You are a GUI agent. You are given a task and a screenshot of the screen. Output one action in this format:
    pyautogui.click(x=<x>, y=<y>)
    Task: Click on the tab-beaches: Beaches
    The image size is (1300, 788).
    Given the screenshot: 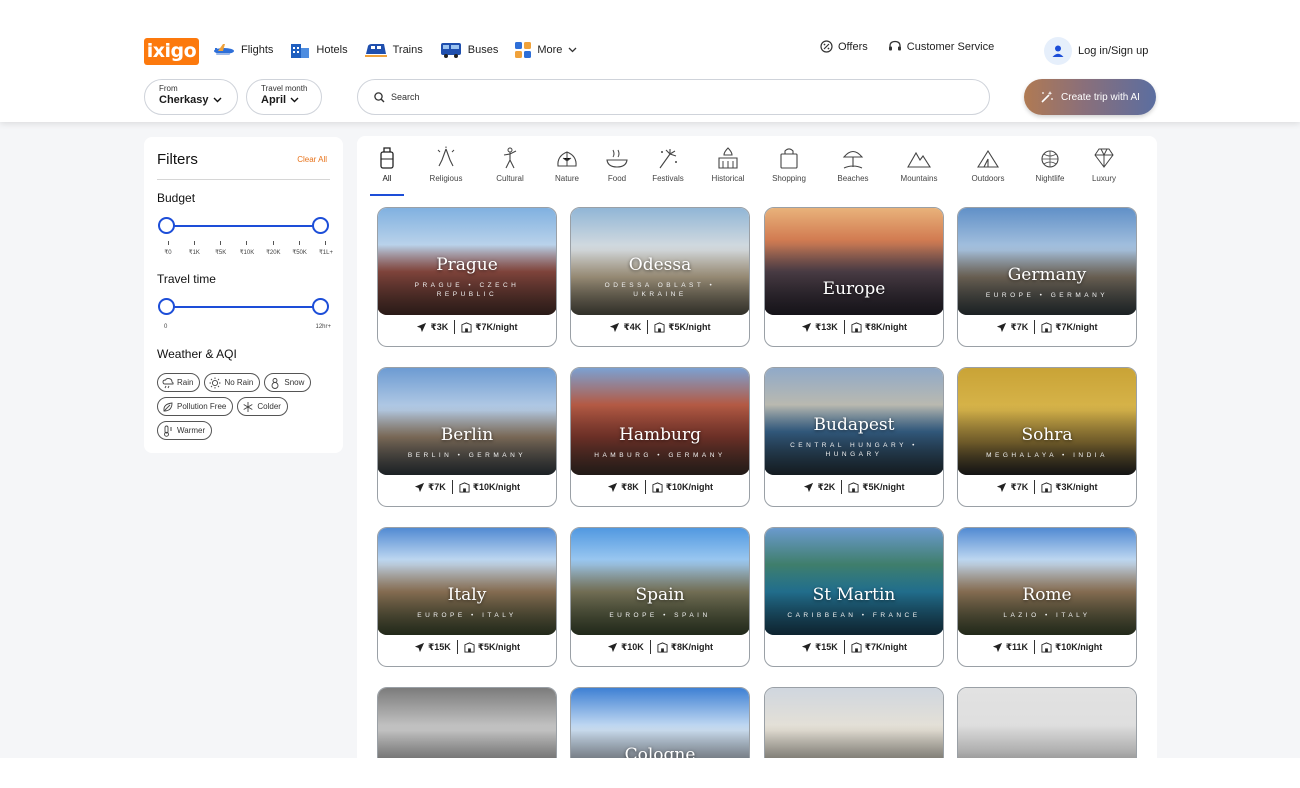 What is the action you would take?
    pyautogui.click(x=853, y=170)
    